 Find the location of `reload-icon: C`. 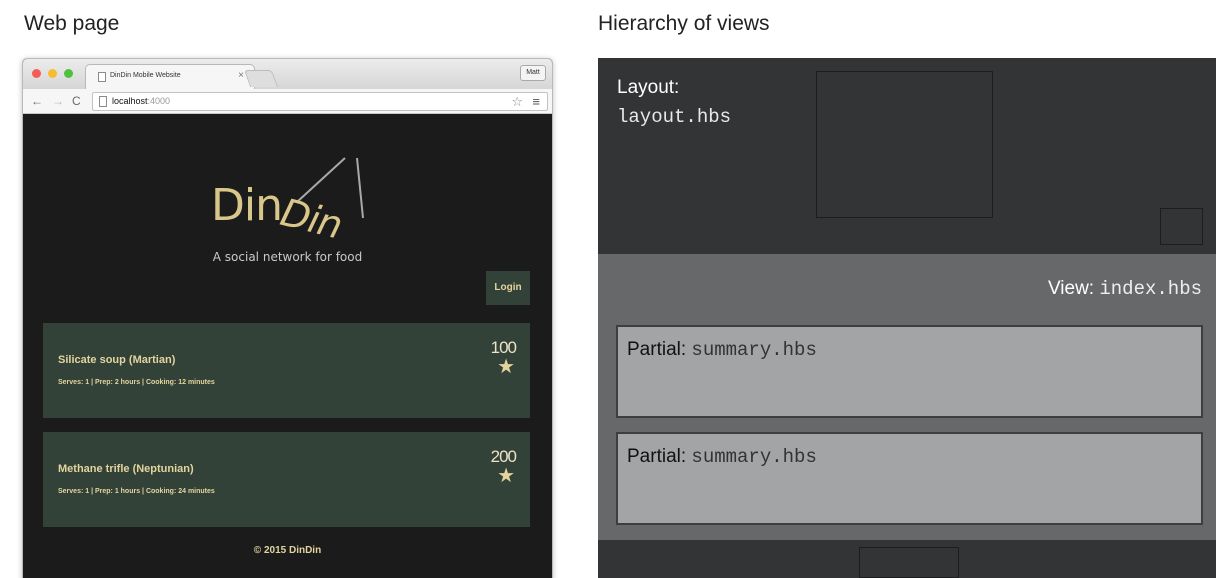

reload-icon: C is located at coordinates (76, 101).